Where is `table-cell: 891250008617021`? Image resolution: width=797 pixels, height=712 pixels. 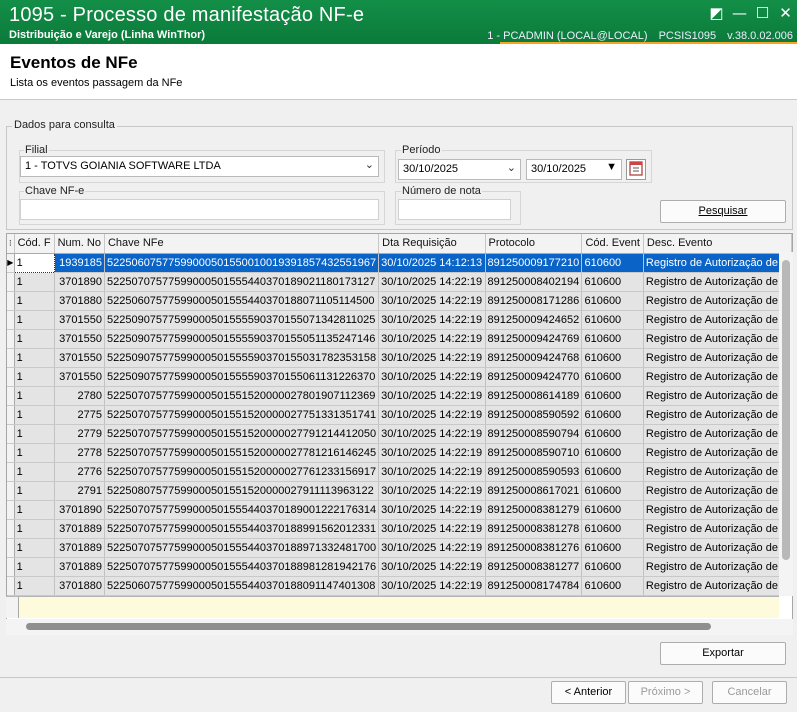 table-cell: 891250008617021 is located at coordinates (534, 491).